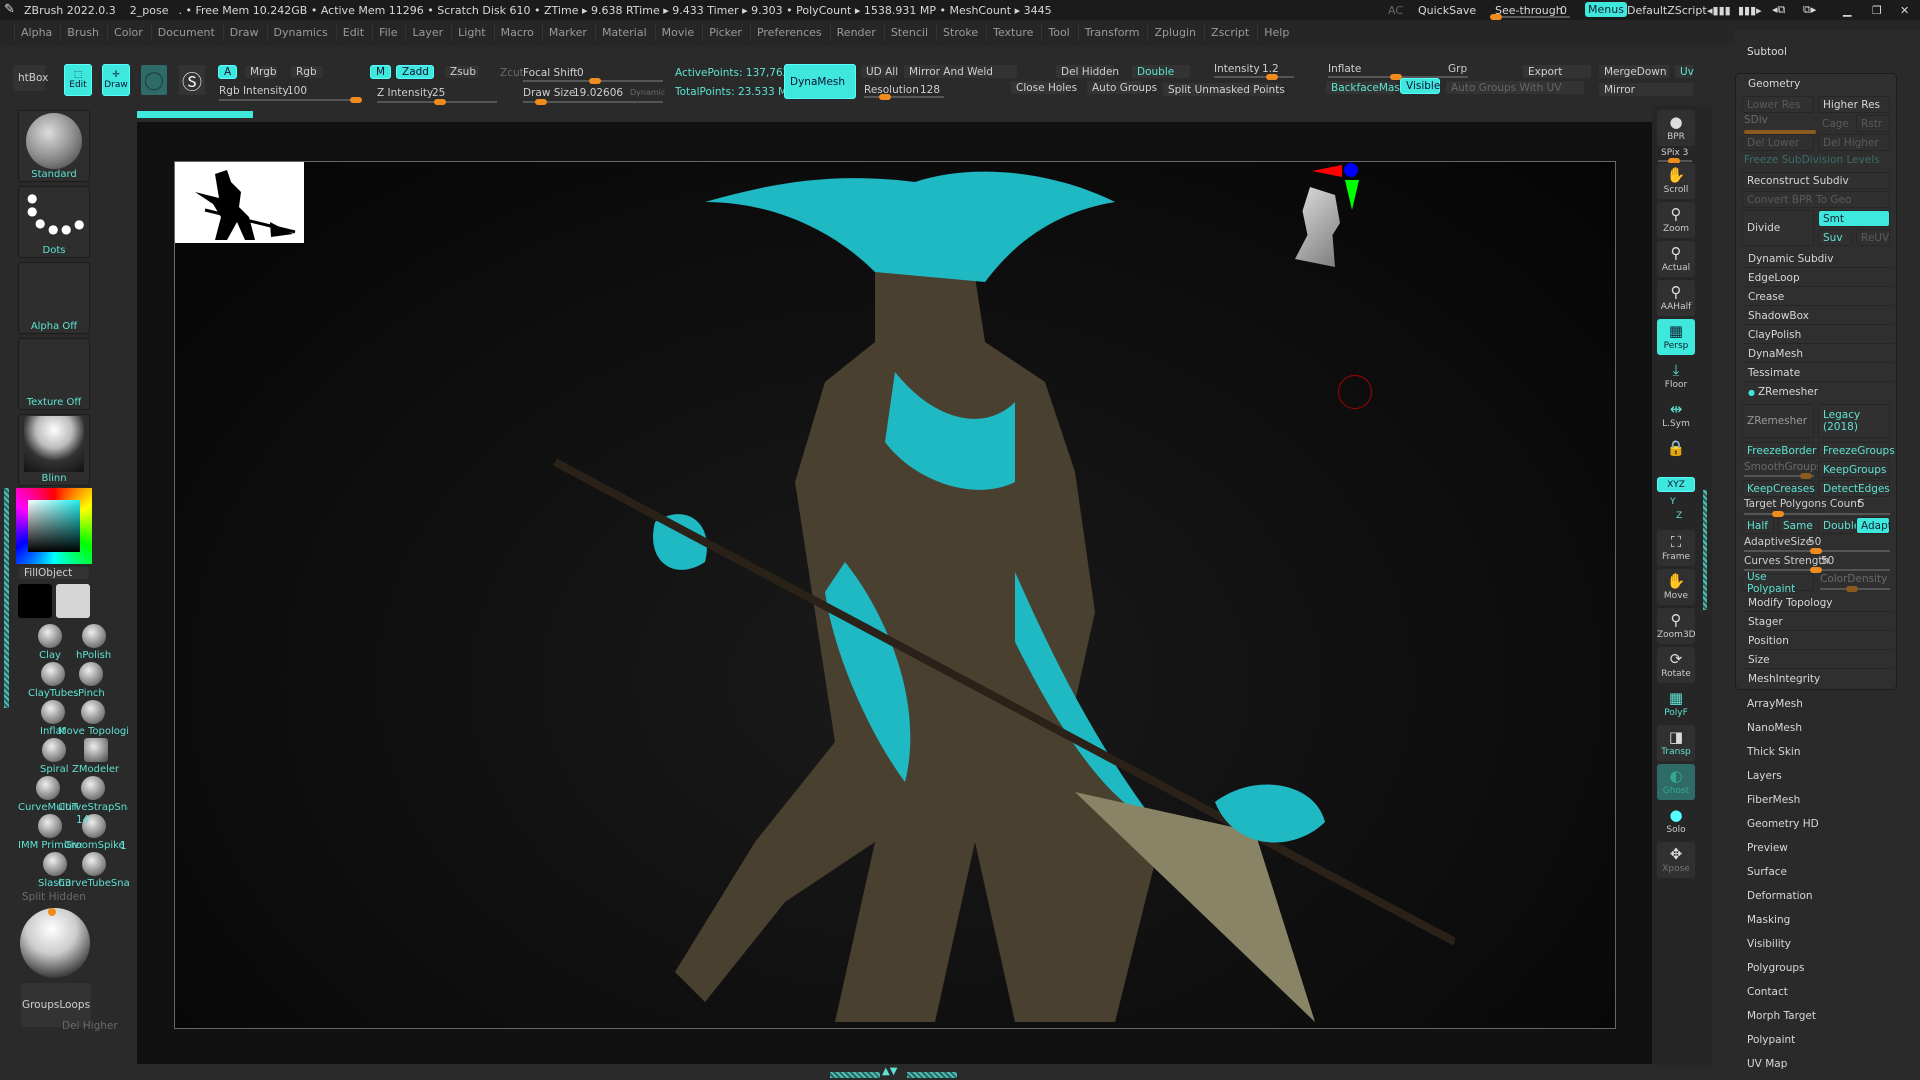  What do you see at coordinates (1684, 71) in the screenshot?
I see `uv-button: Uv` at bounding box center [1684, 71].